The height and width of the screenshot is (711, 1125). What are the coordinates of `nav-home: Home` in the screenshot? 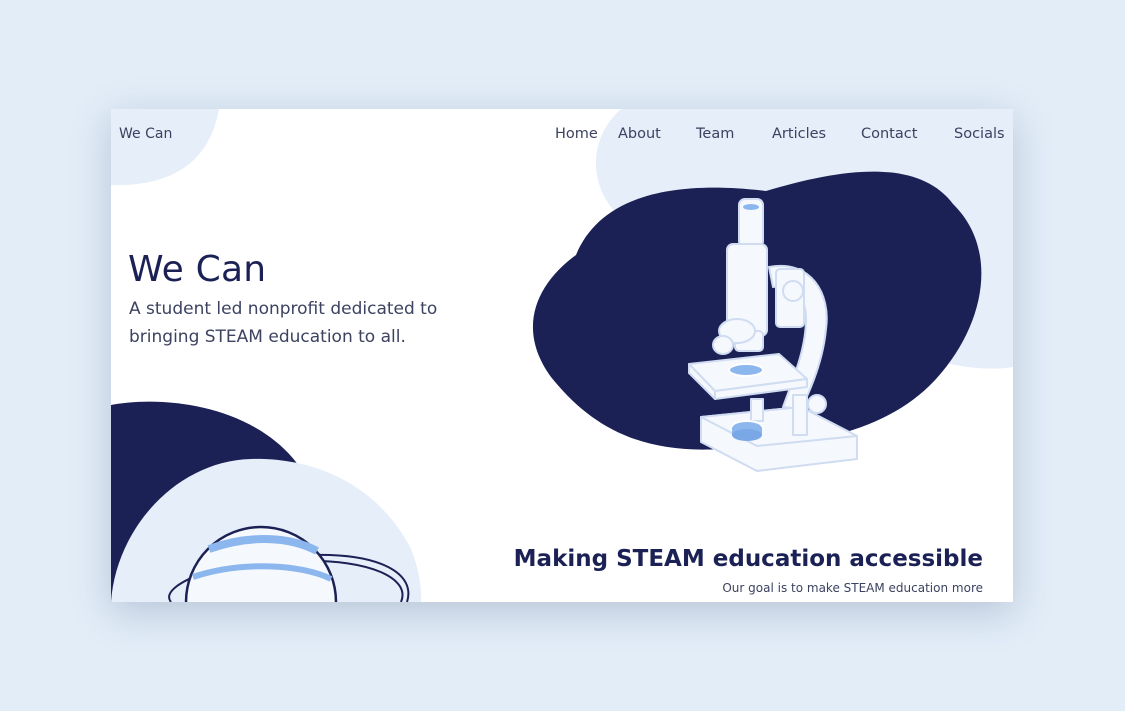 It's located at (576, 134).